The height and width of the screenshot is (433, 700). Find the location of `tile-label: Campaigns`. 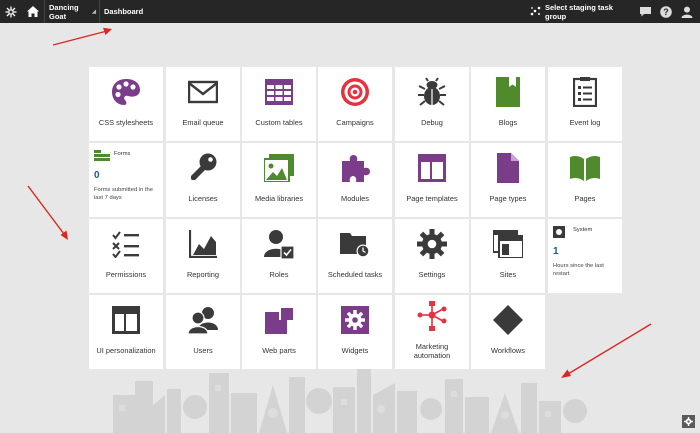

tile-label: Campaigns is located at coordinates (355, 123).